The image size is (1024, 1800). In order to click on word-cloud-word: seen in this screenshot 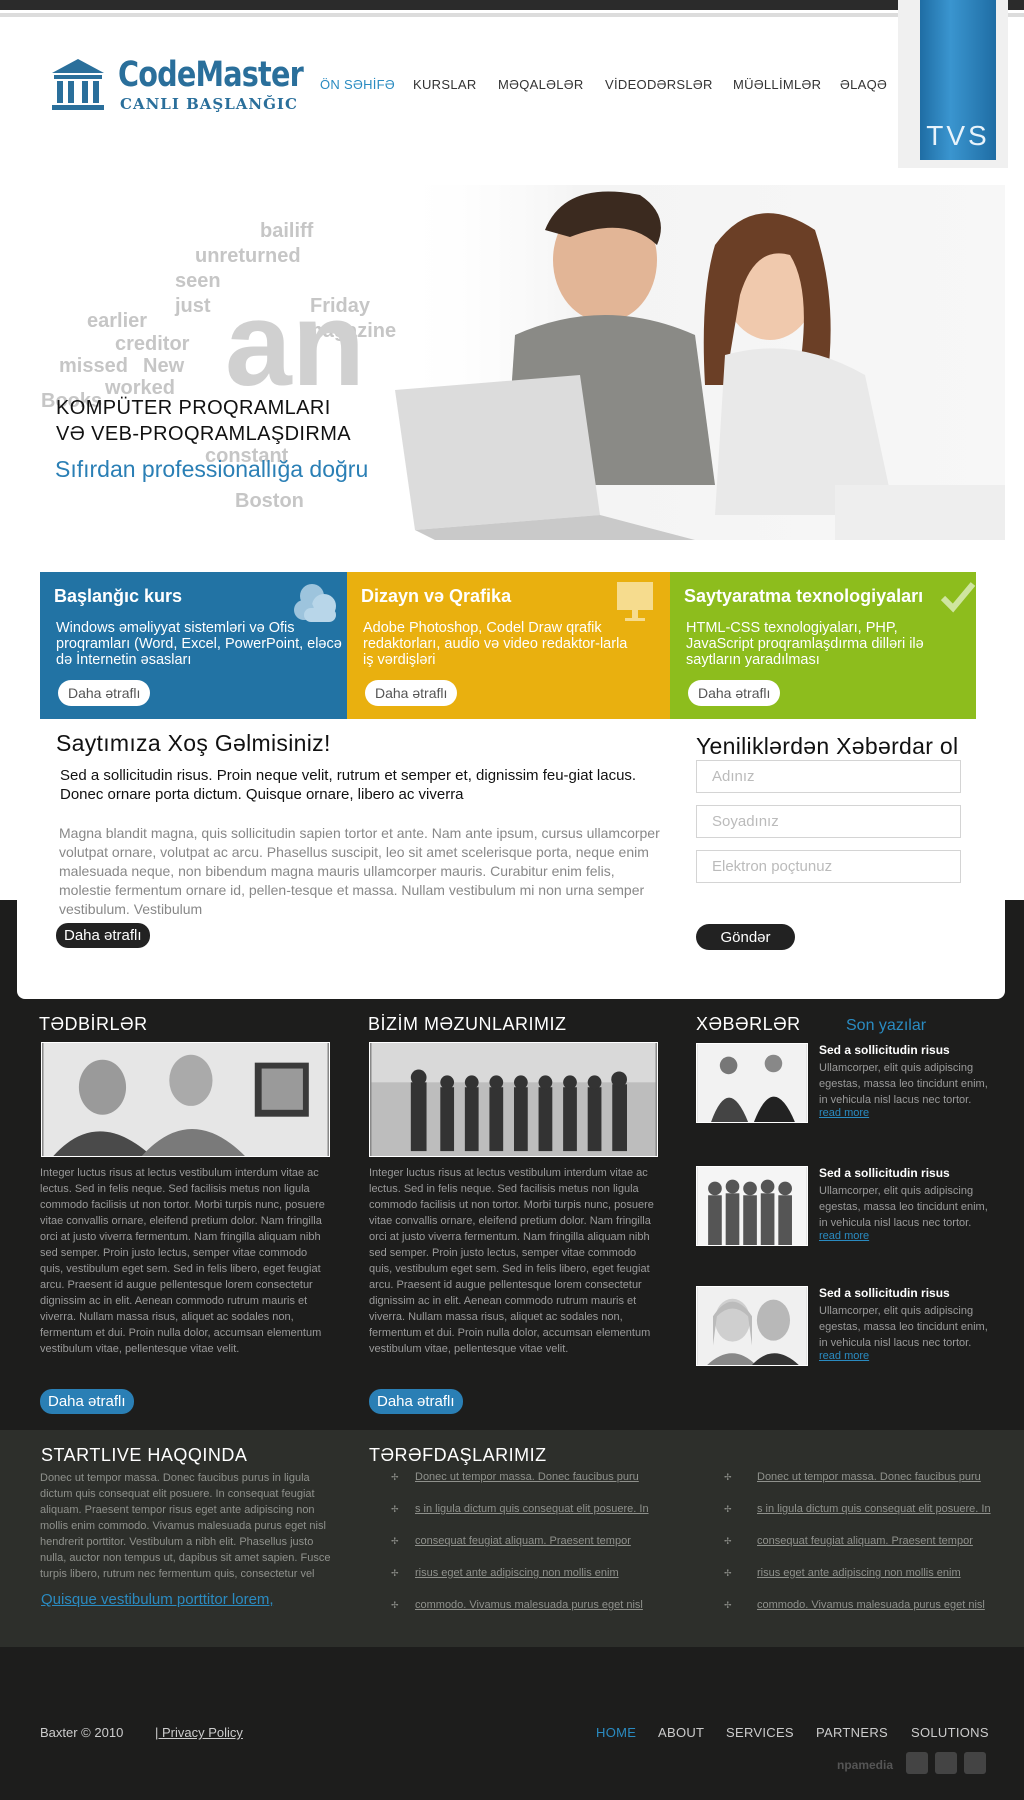, I will do `click(198, 281)`.